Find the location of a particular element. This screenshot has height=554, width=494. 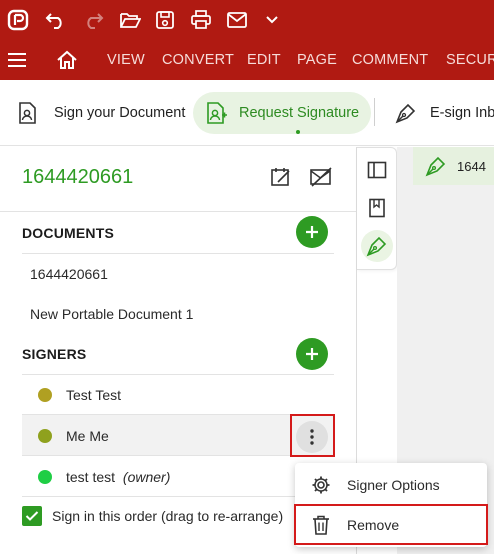

sign-in-order-checkbox is located at coordinates (32, 516).